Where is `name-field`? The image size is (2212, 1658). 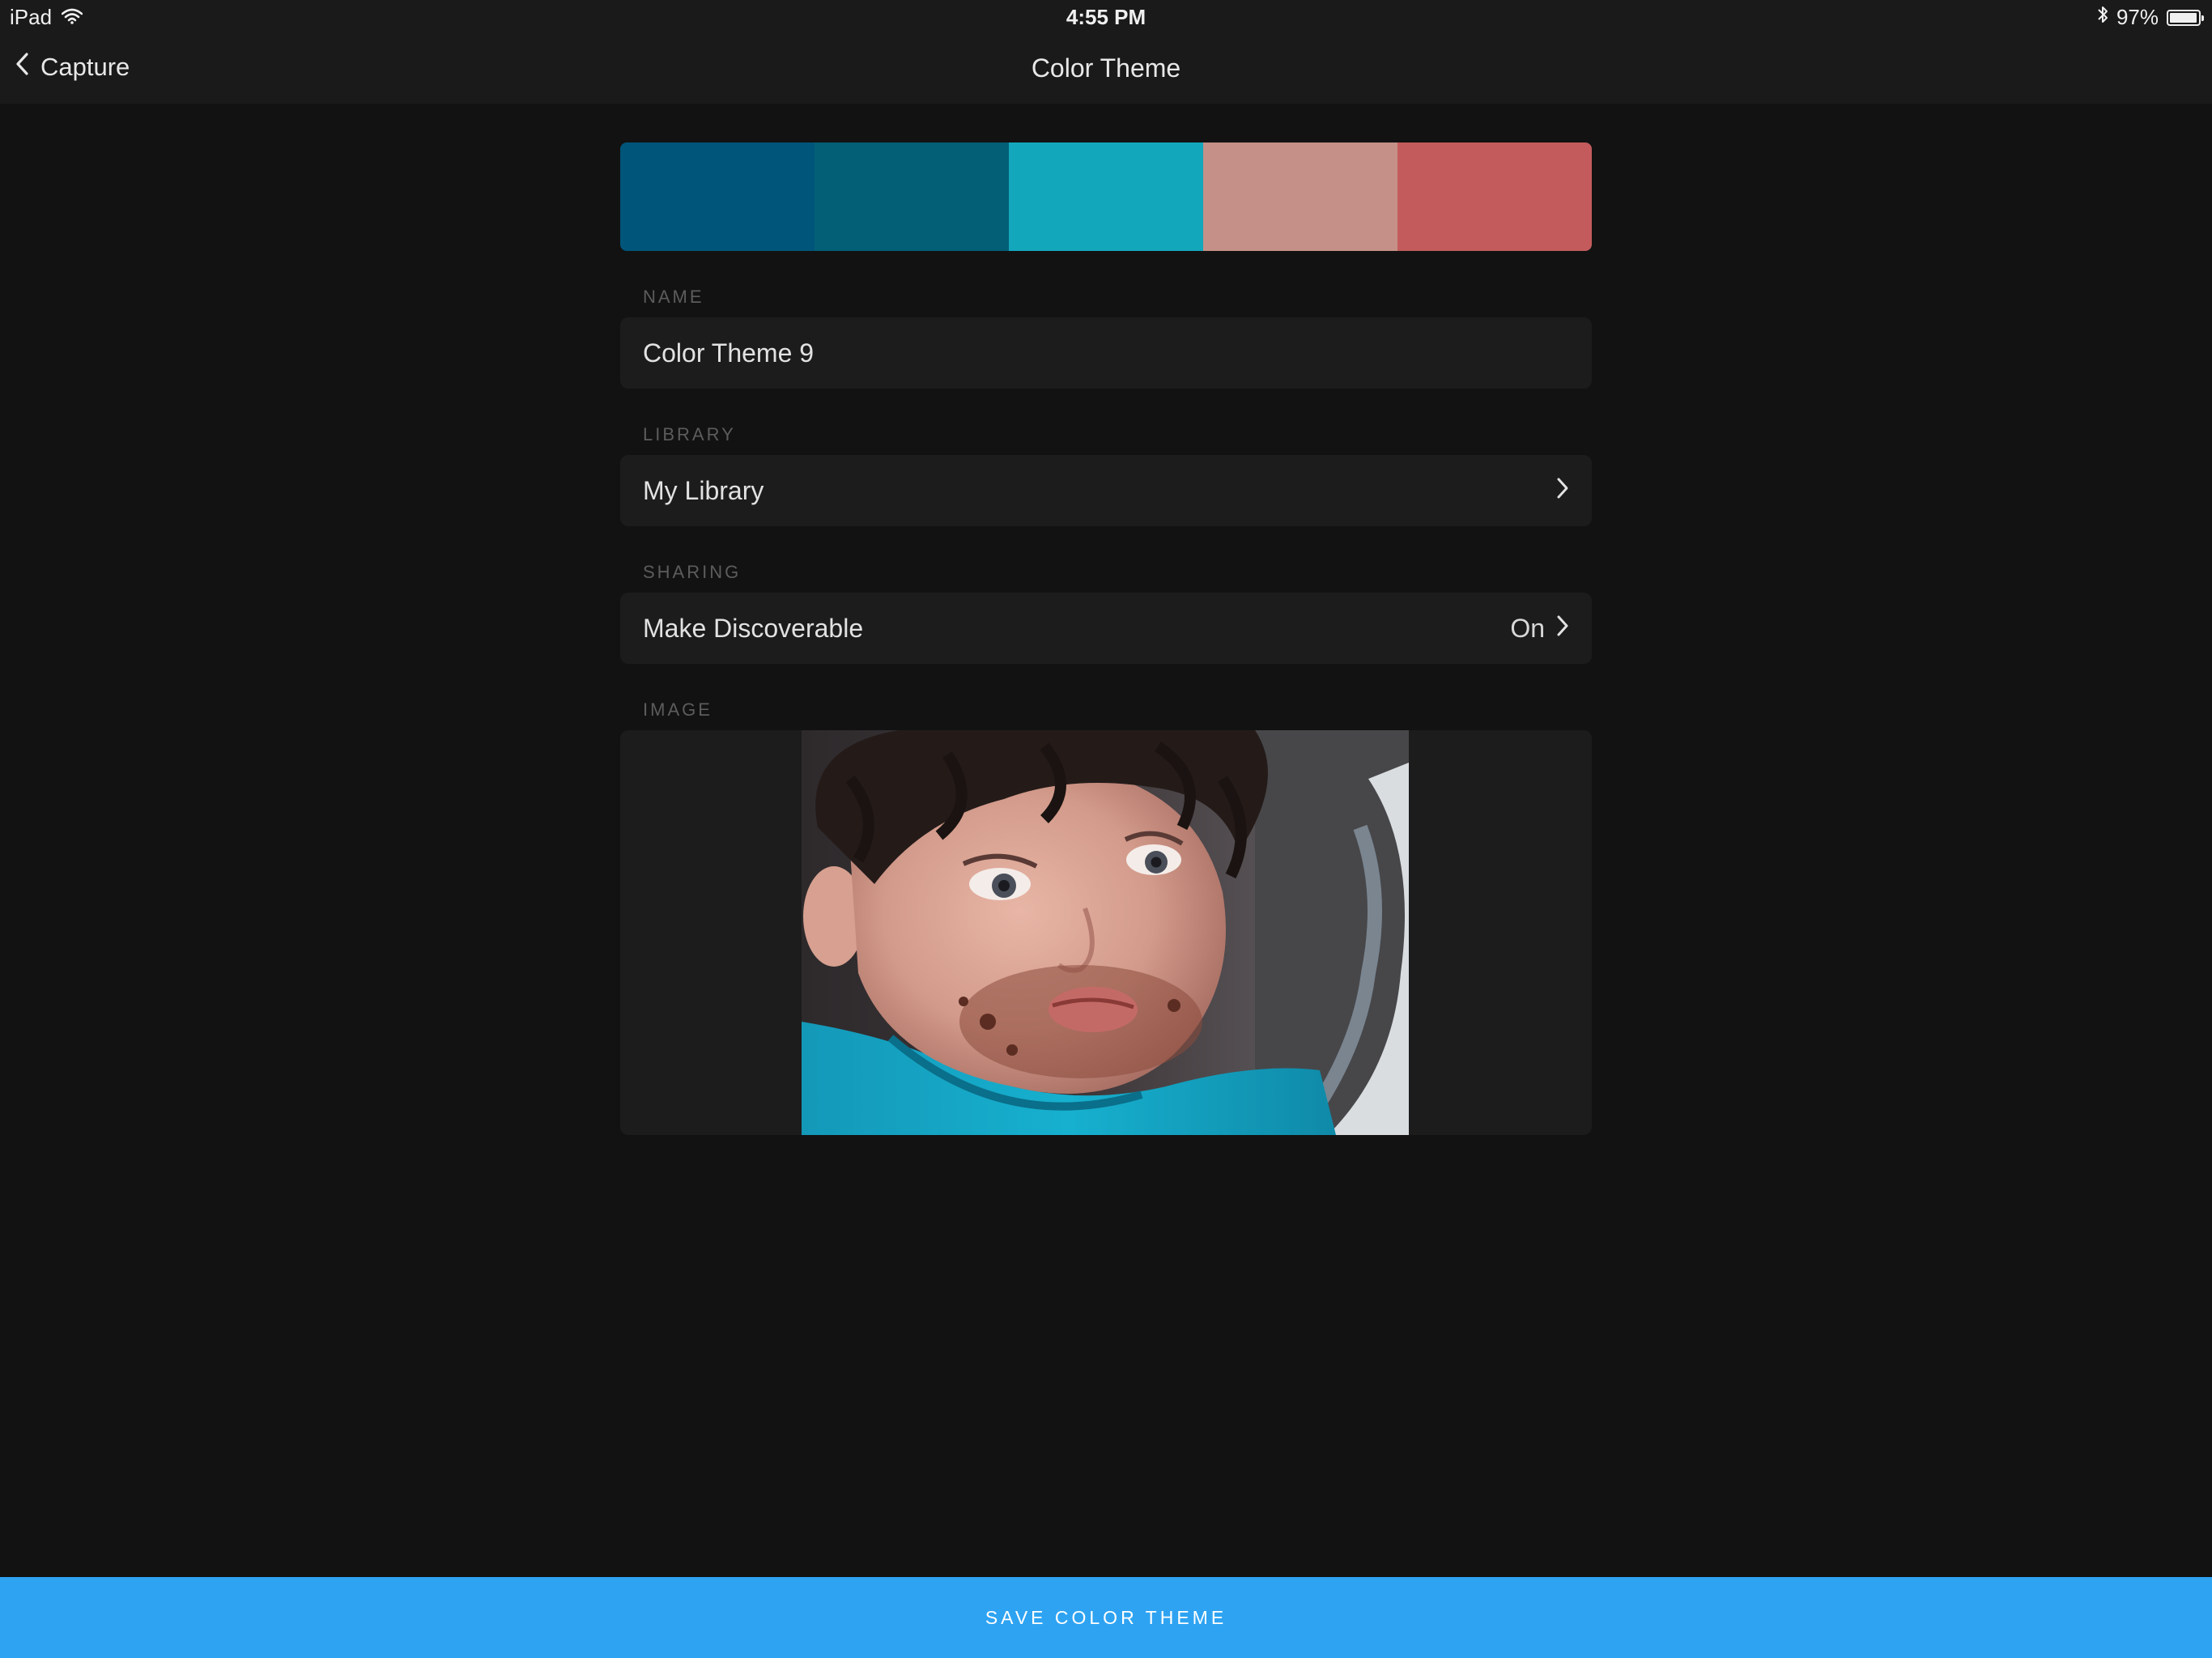 name-field is located at coordinates (1106, 353).